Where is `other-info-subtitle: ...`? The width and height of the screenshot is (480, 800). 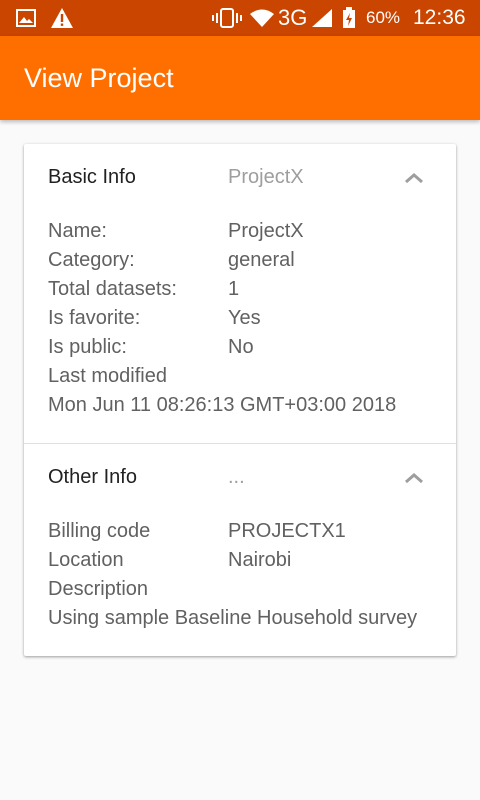
other-info-subtitle: ... is located at coordinates (236, 477).